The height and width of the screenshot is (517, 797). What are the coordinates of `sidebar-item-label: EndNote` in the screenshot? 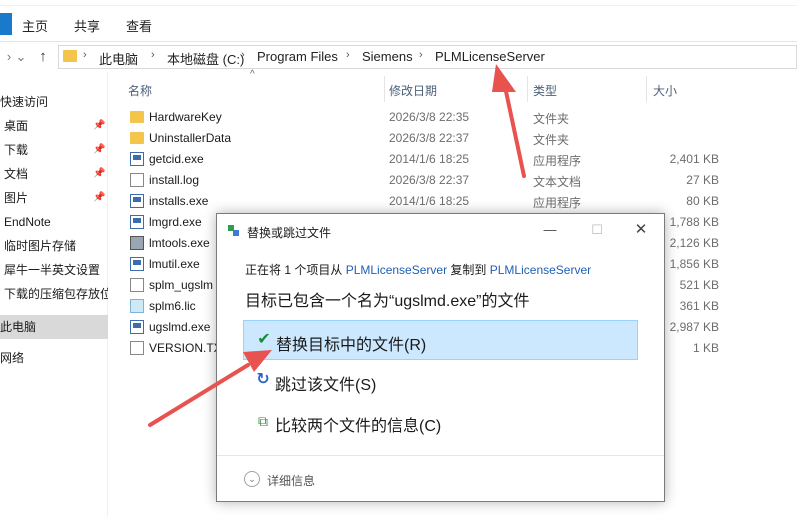 It's located at (27, 222).